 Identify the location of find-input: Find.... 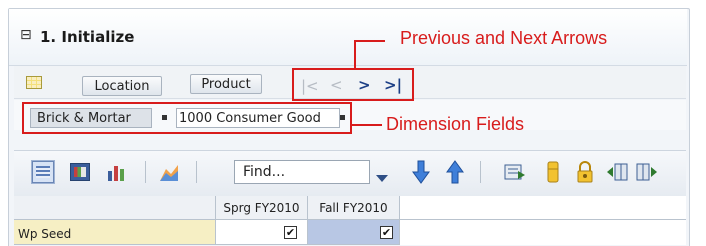
(302, 172).